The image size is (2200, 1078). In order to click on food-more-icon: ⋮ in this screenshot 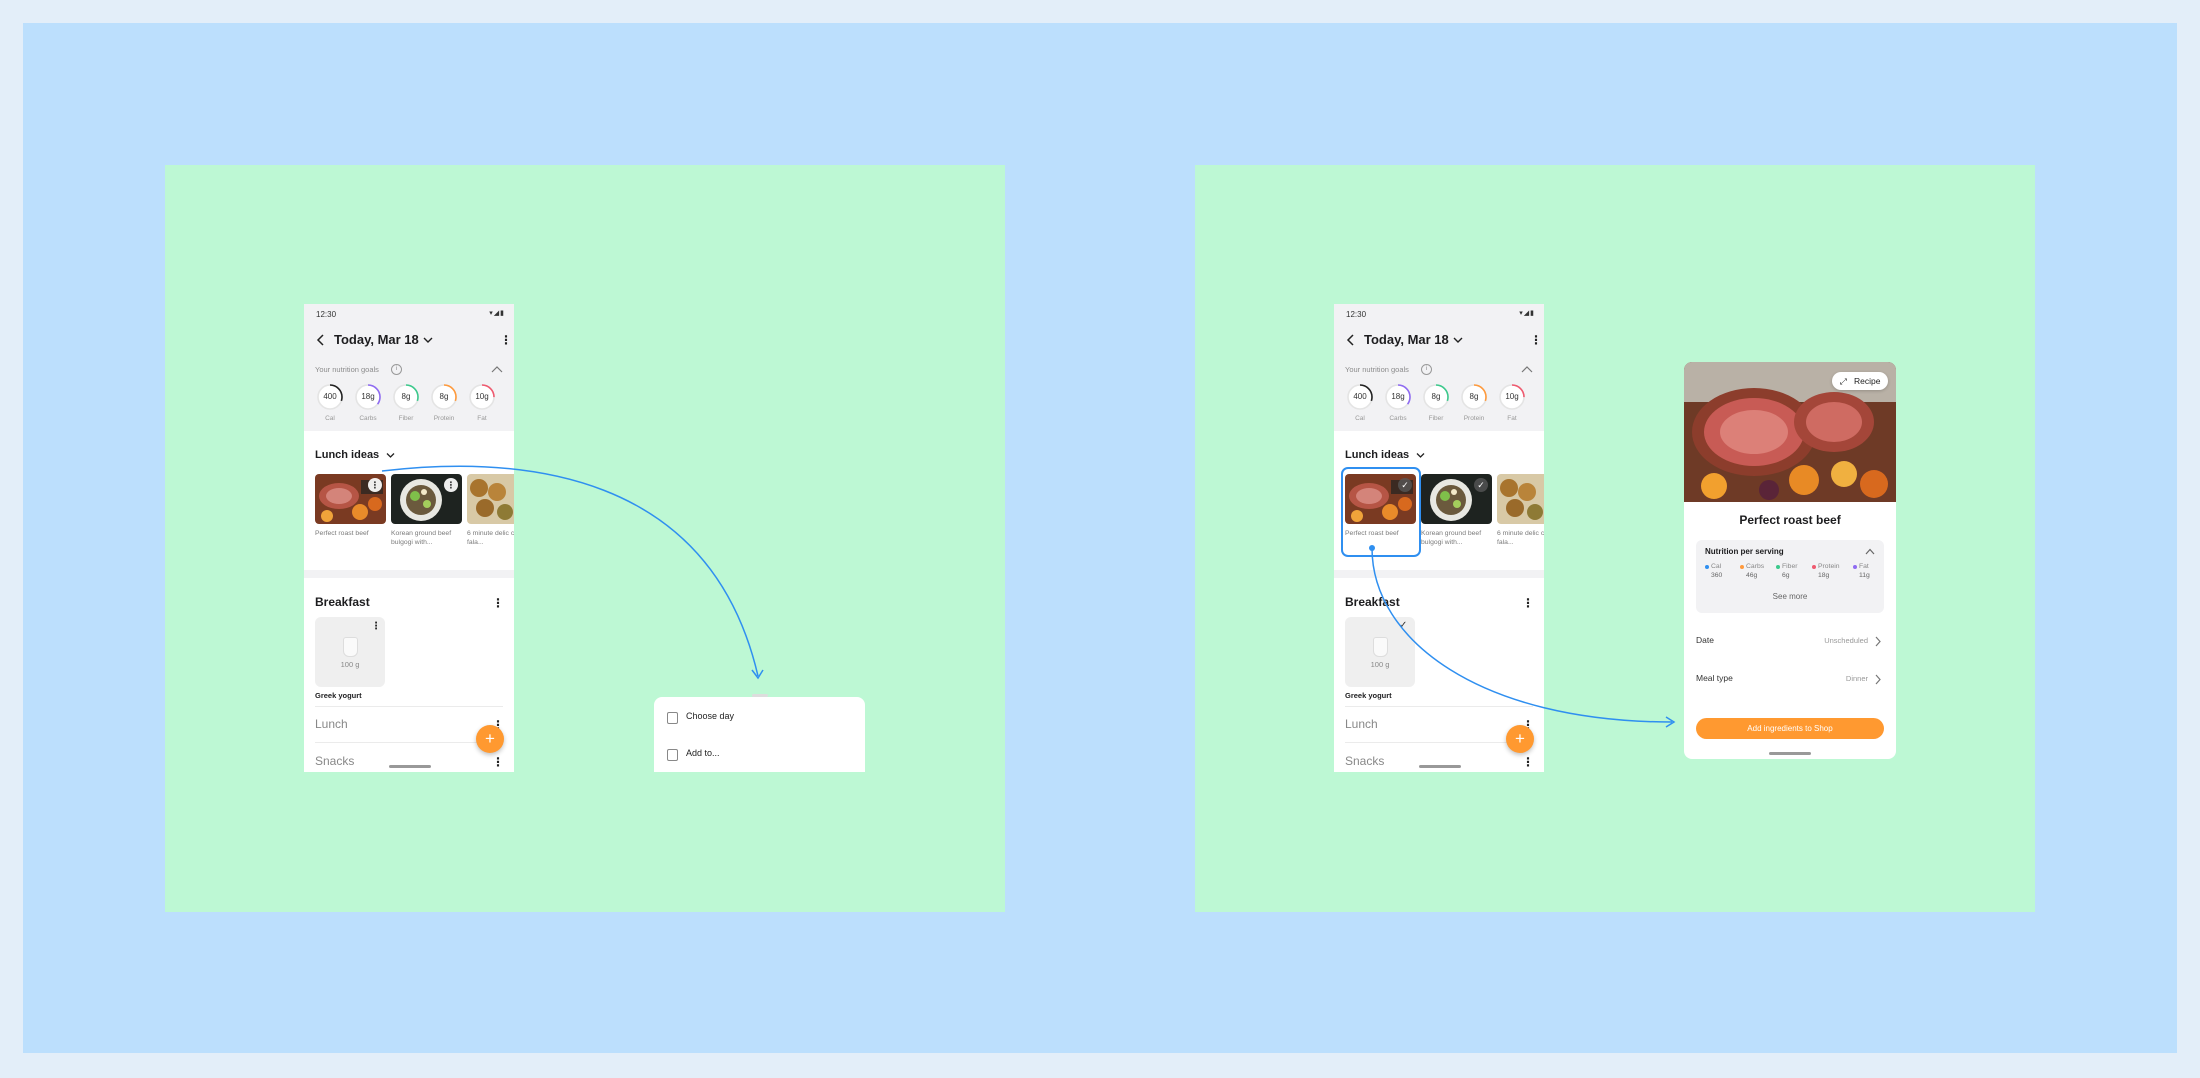, I will do `click(376, 627)`.